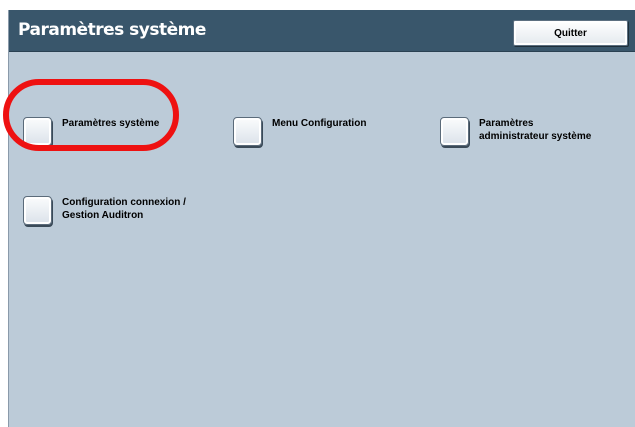 This screenshot has width=635, height=427. I want to click on option-label: Paramètres administrateur système, so click(535, 130).